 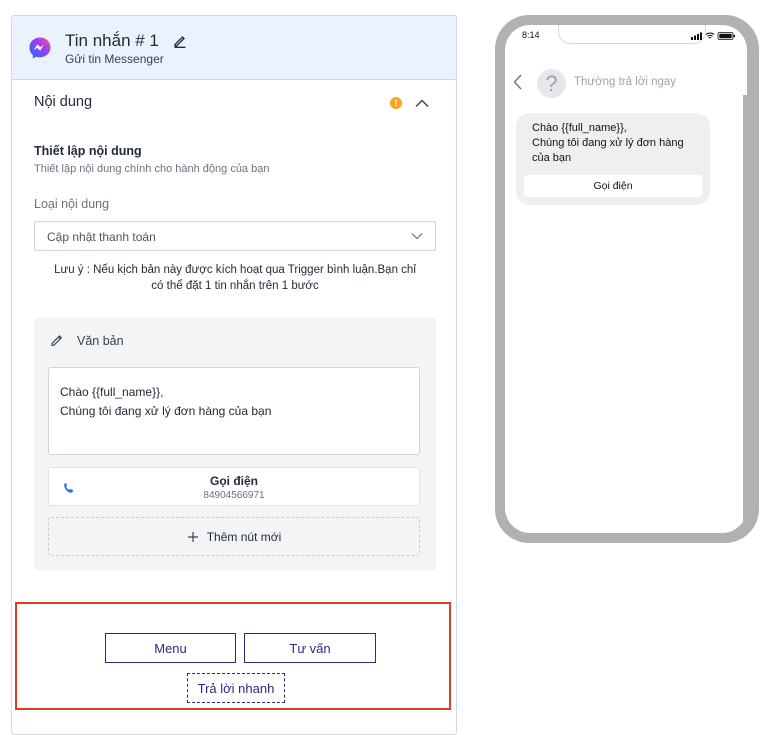 What do you see at coordinates (234, 481) in the screenshot?
I see `call-button-label: Gọi điện` at bounding box center [234, 481].